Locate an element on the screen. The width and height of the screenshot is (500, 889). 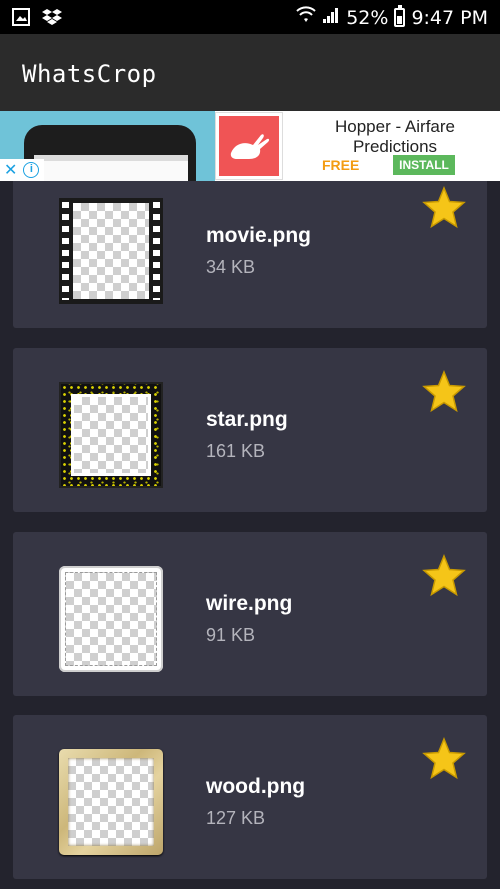
status-bar: 52% 9:47 PM is located at coordinates (250, 17).